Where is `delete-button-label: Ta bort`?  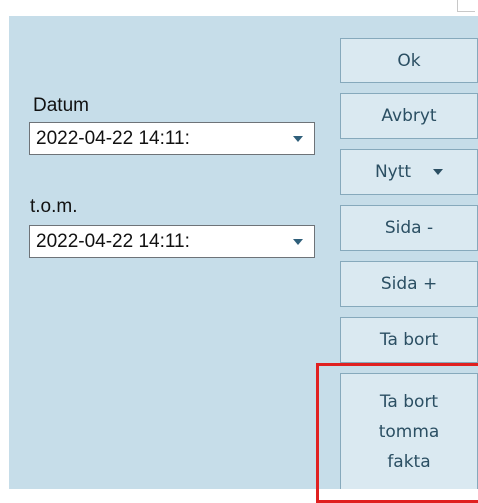 delete-button-label: Ta bort is located at coordinates (409, 340).